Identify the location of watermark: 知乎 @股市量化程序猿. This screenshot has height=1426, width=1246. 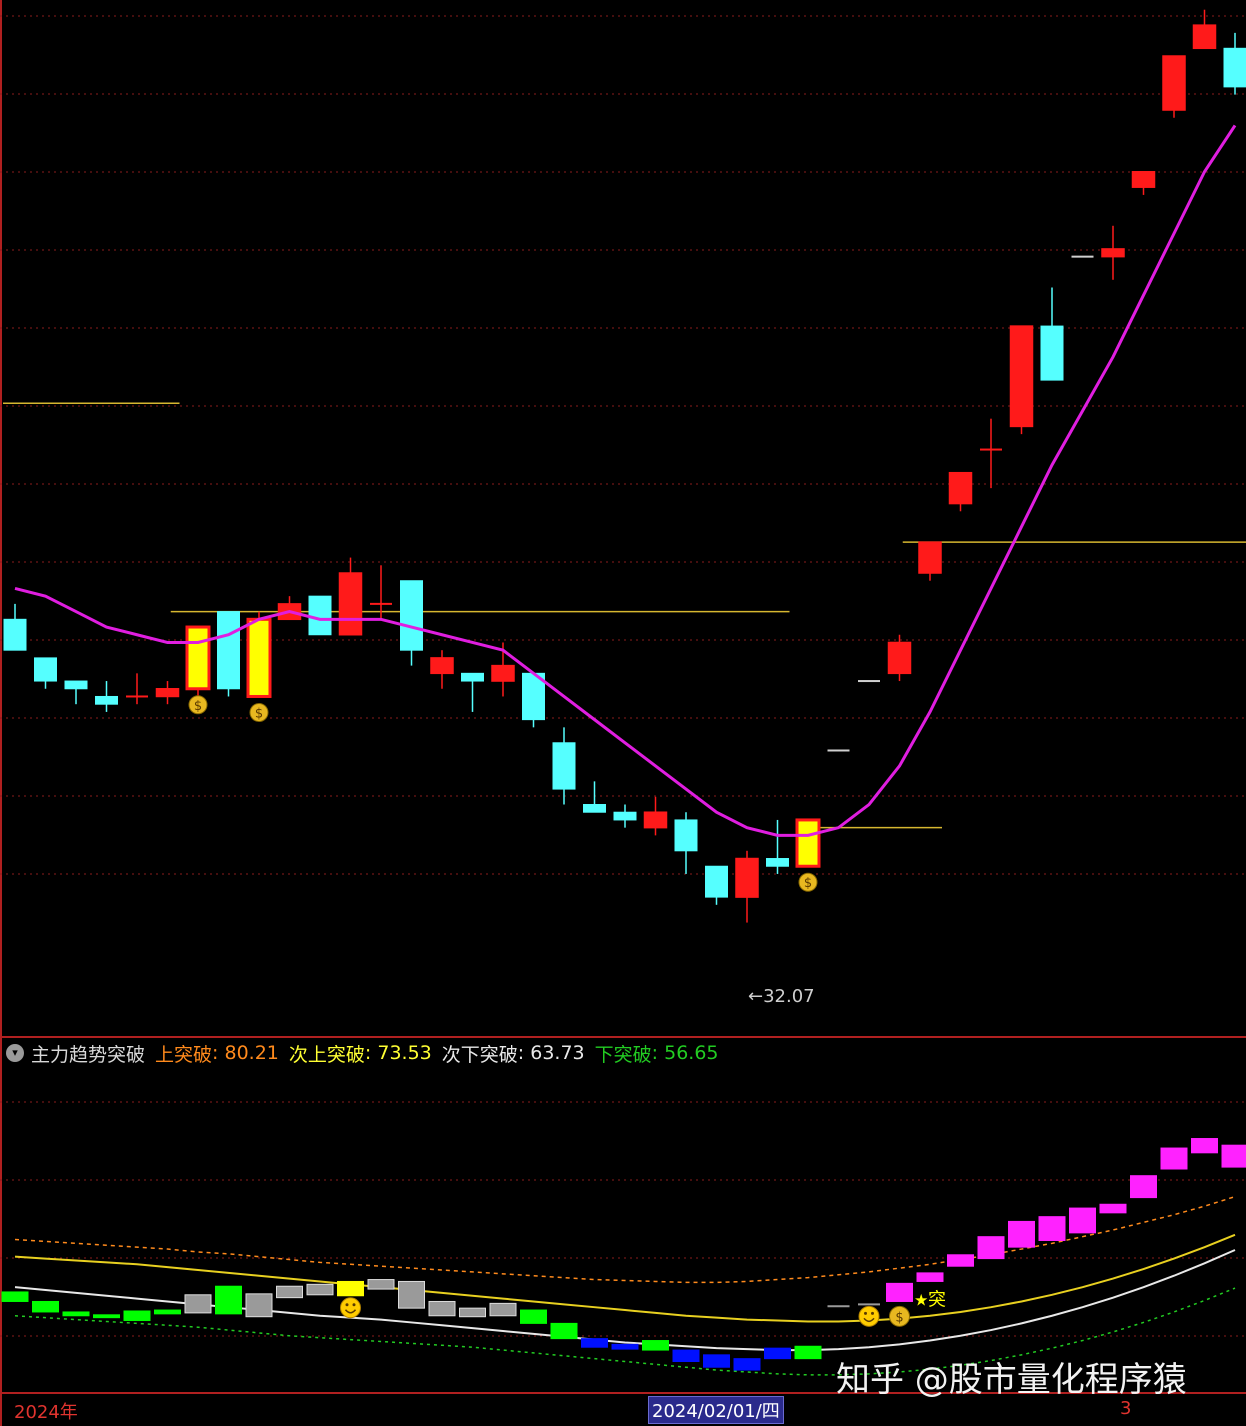
(1011, 1380).